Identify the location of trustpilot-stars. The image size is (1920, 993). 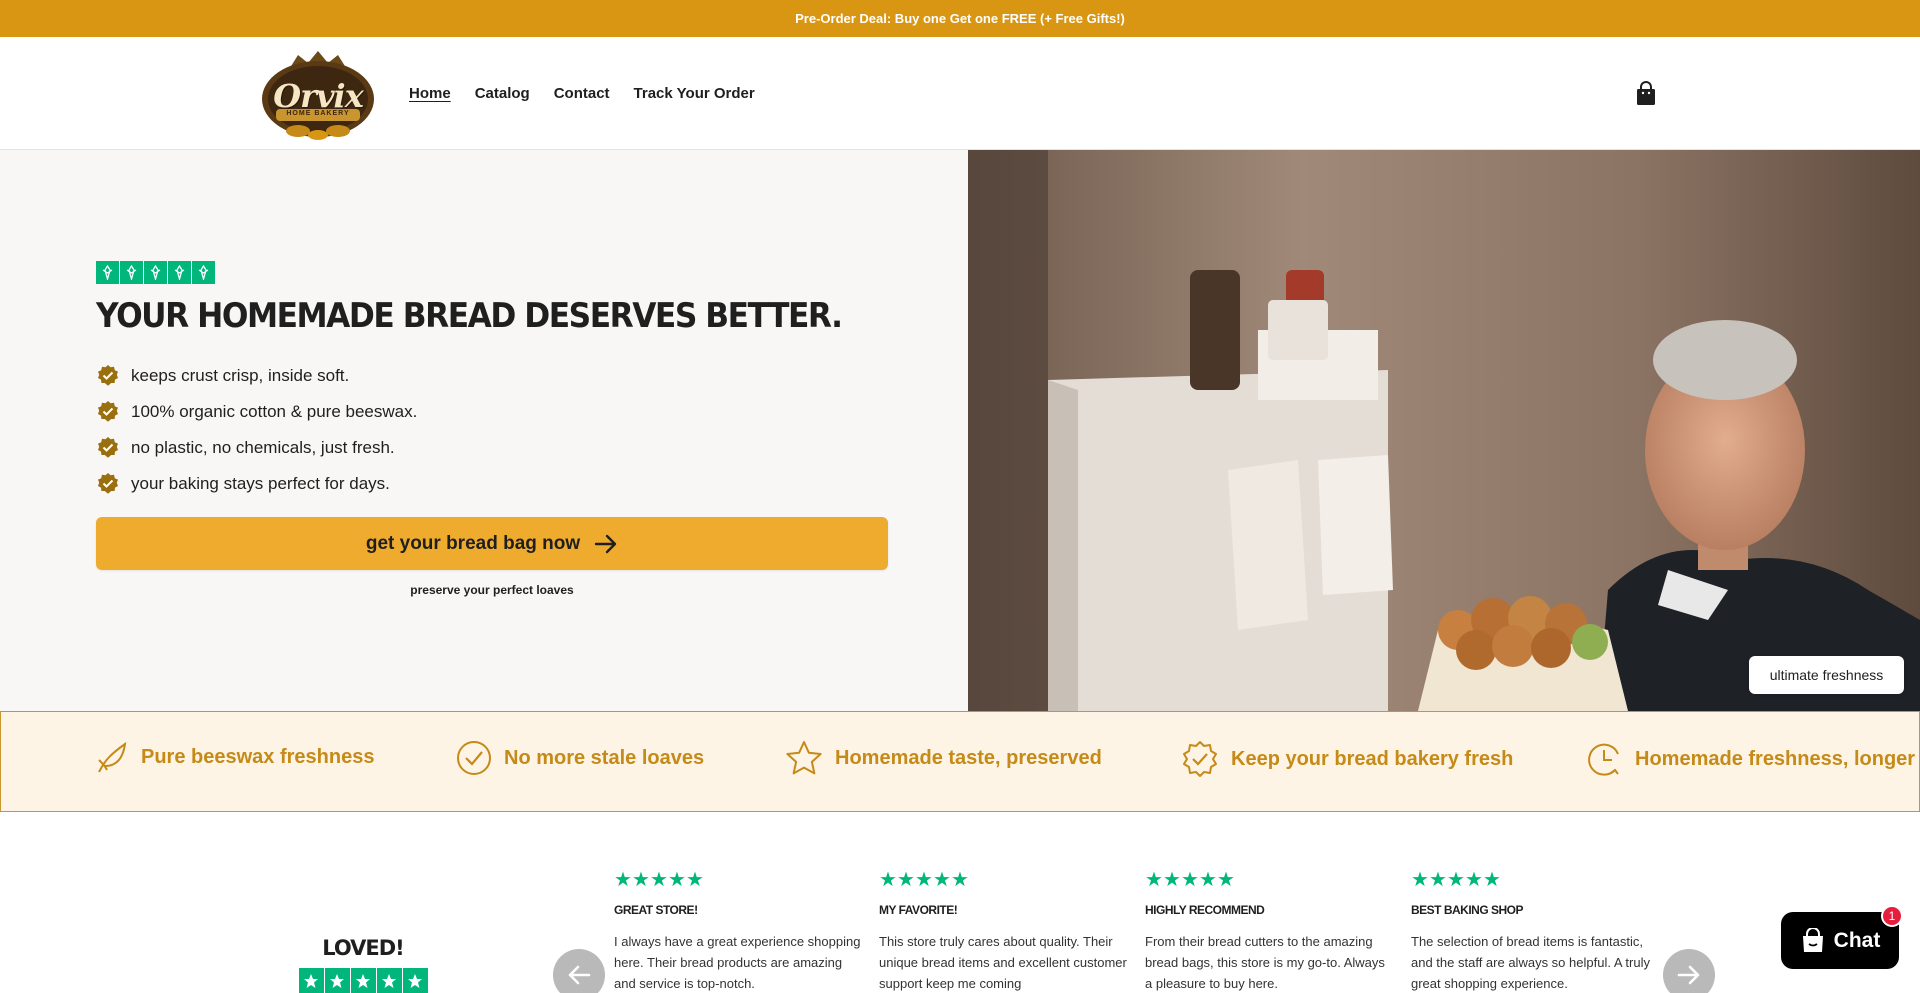
(363, 980).